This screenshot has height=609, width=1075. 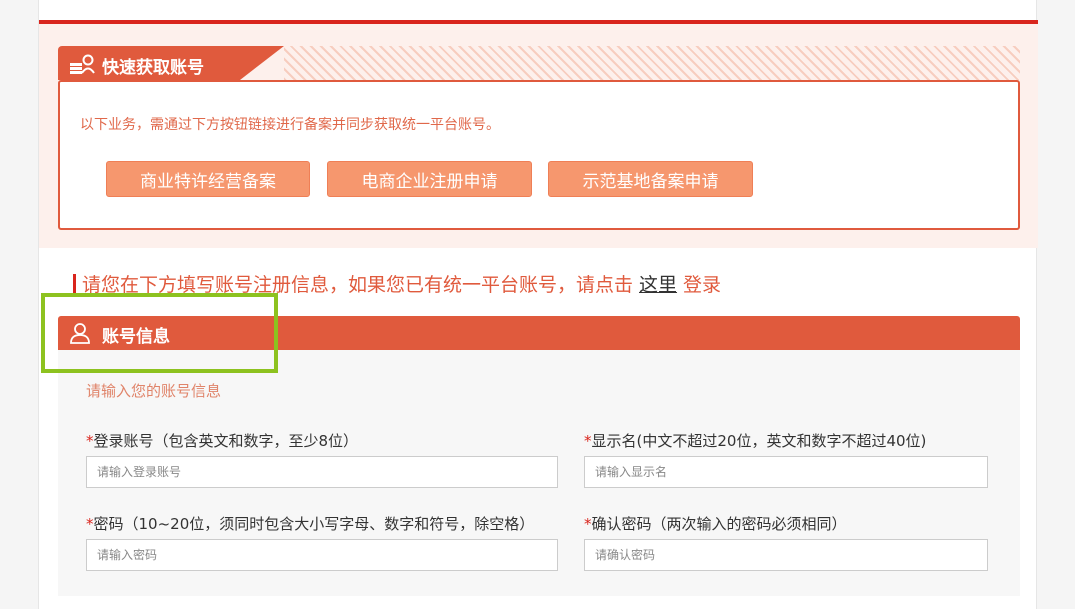 What do you see at coordinates (82, 64) in the screenshot?
I see `account-stack-icon` at bounding box center [82, 64].